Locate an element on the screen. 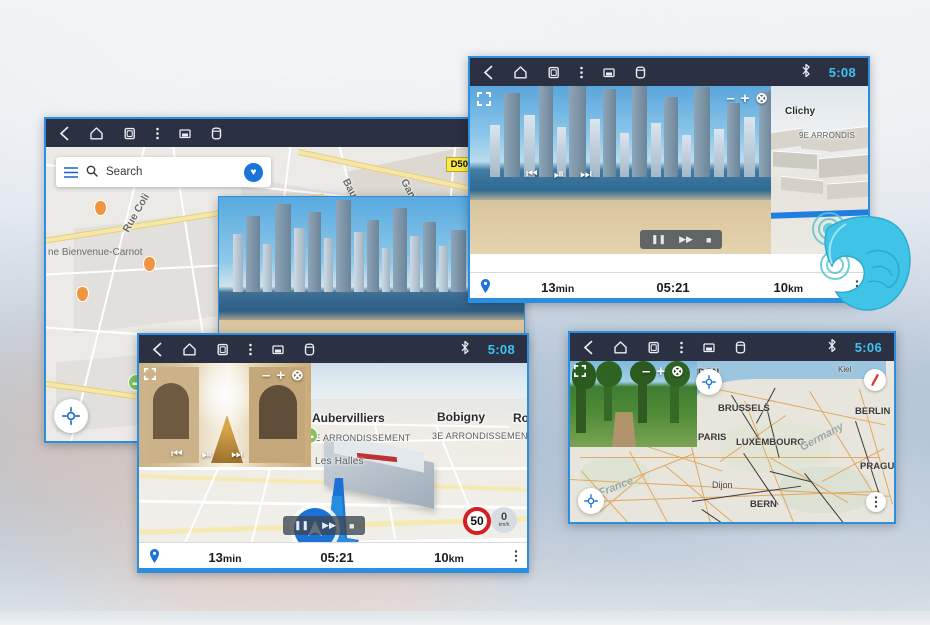  window-controls-arch: – + ⊗ is located at coordinates (283, 375).